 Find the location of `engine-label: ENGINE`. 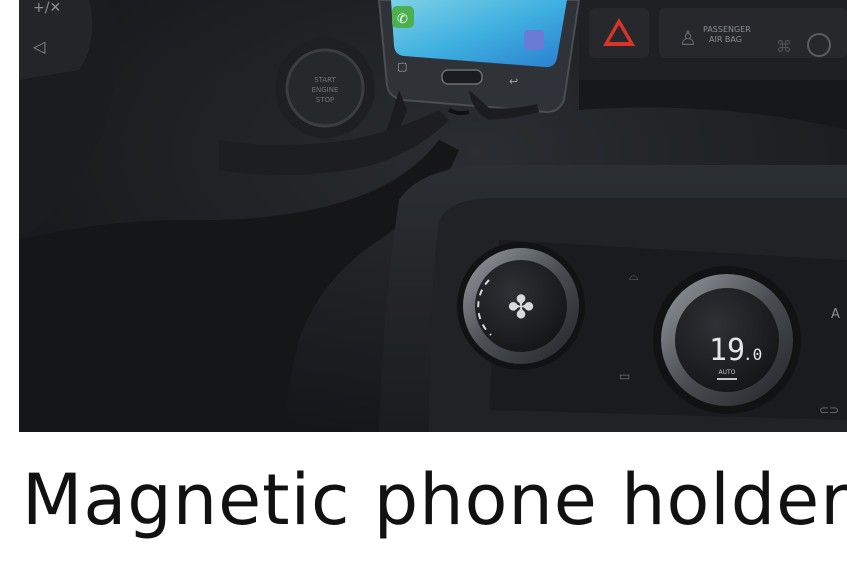

engine-label: ENGINE is located at coordinates (325, 90).